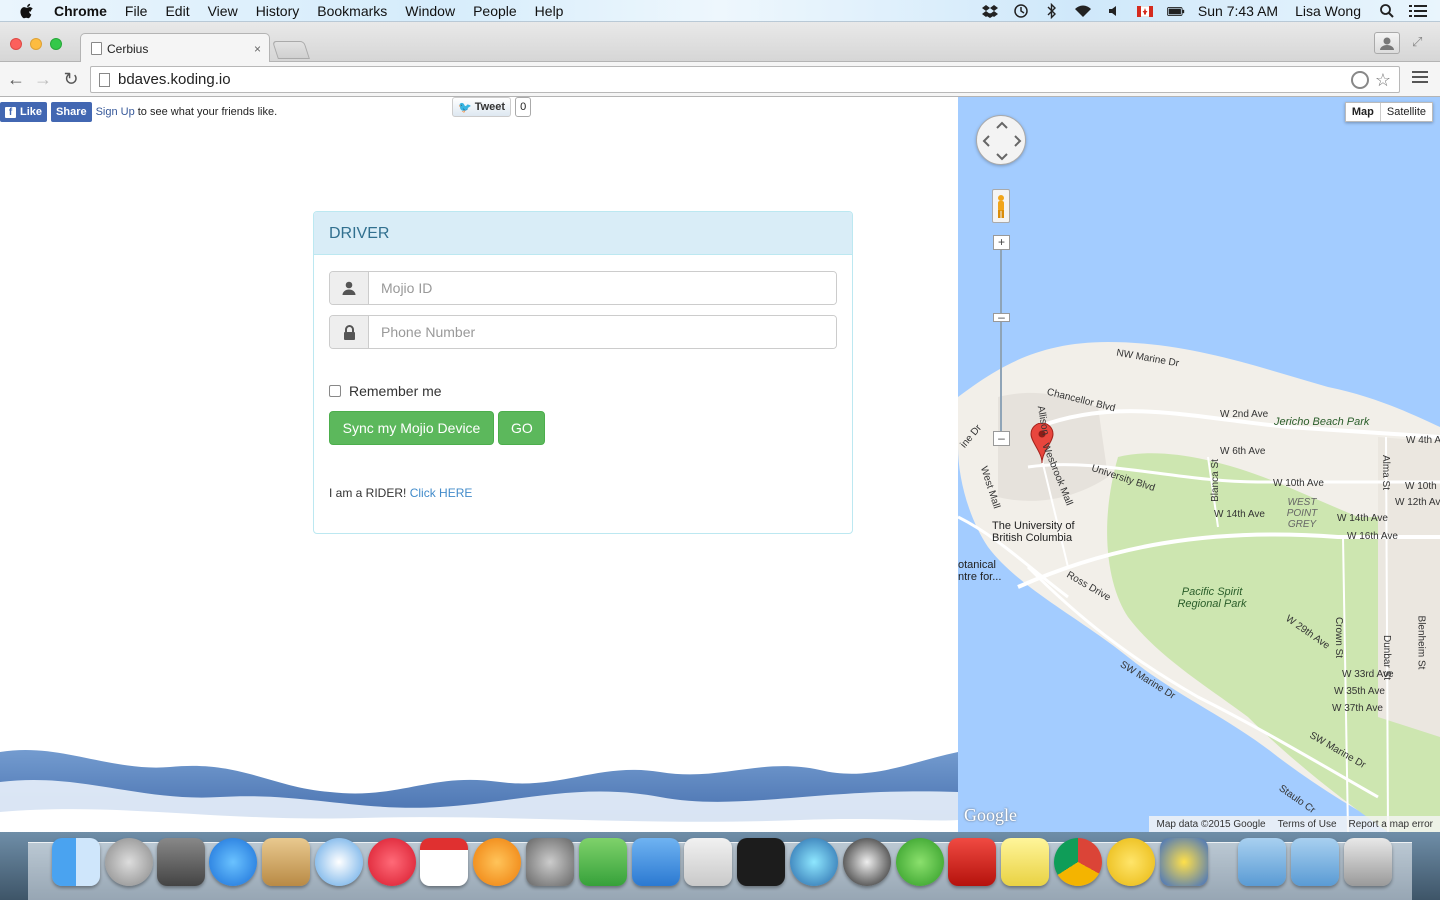 This screenshot has width=1440, height=900. What do you see at coordinates (71, 79) in the screenshot?
I see `reload-button: ↻` at bounding box center [71, 79].